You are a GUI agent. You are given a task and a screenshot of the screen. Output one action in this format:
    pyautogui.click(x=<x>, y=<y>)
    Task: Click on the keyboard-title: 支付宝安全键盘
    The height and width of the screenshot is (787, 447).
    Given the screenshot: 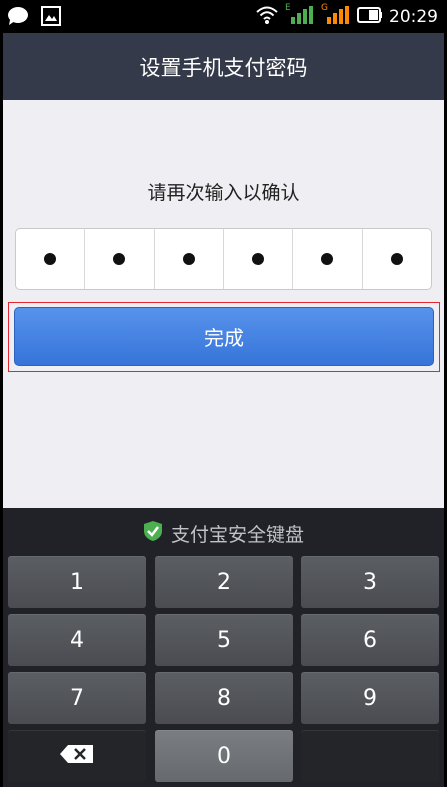 What is the action you would take?
    pyautogui.click(x=237, y=534)
    